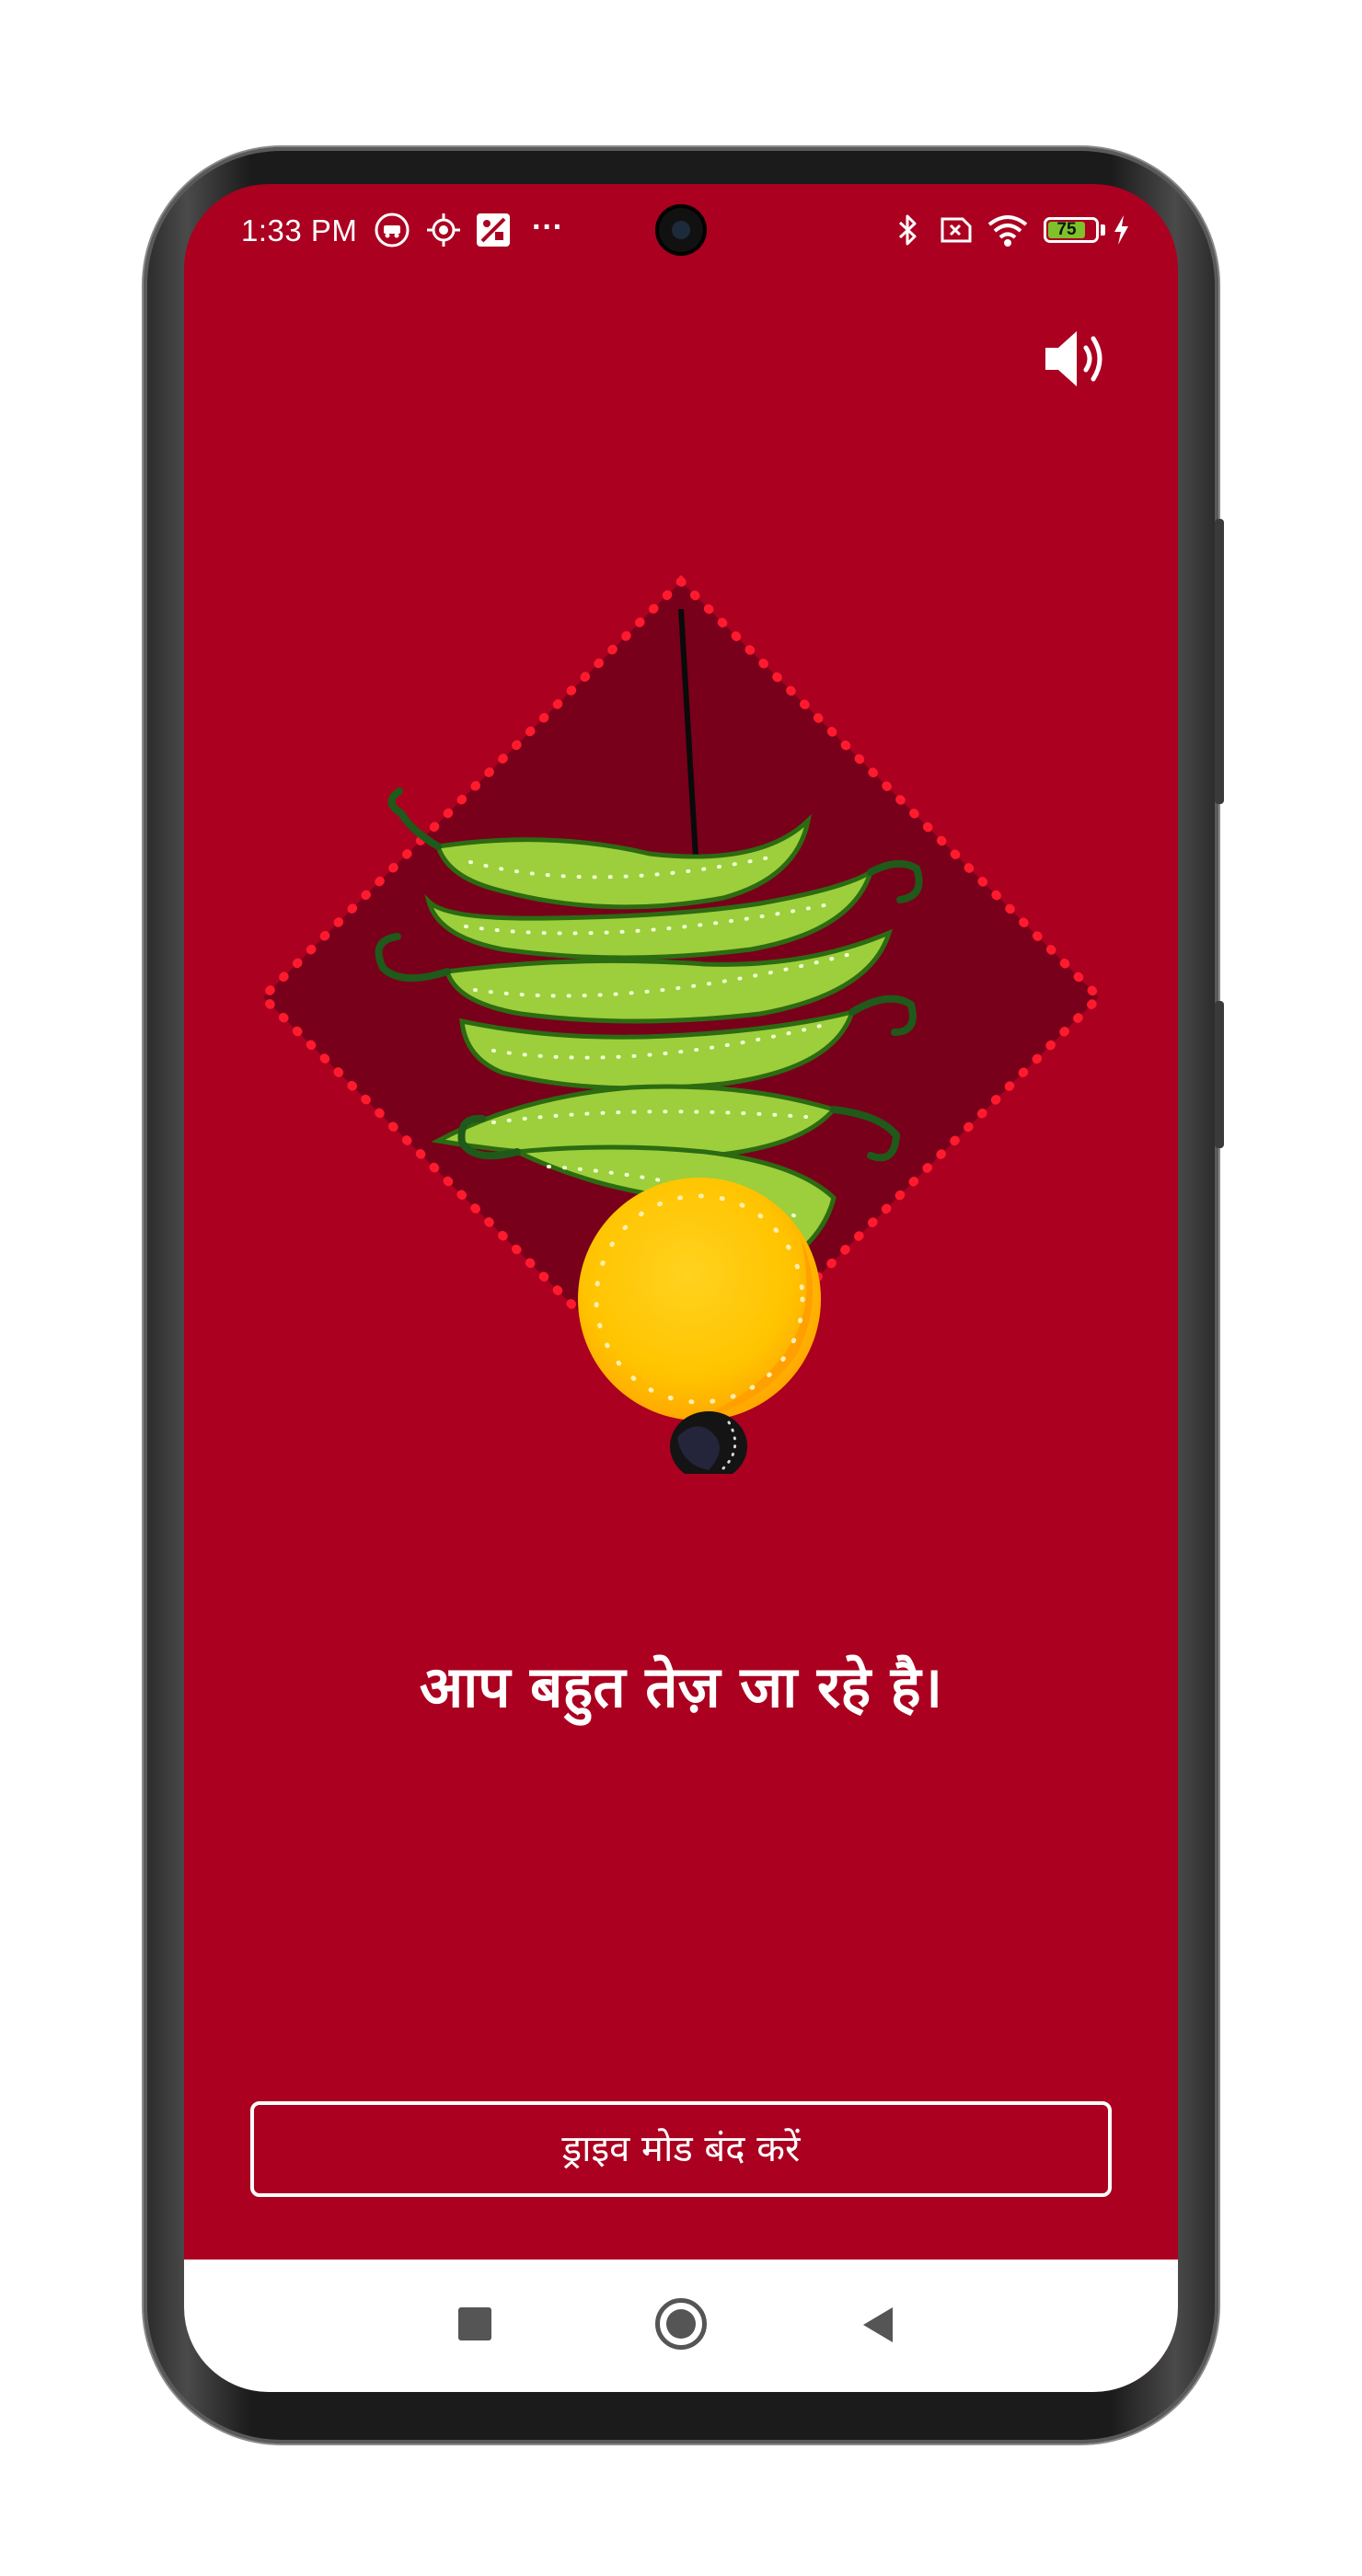 The image size is (1362, 2576). What do you see at coordinates (908, 230) in the screenshot?
I see `bluetooth-icon` at bounding box center [908, 230].